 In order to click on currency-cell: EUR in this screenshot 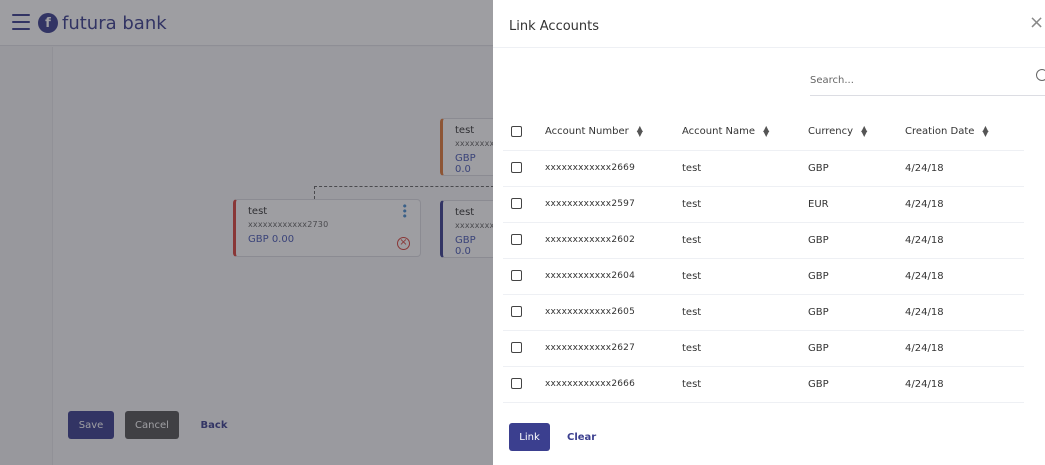, I will do `click(856, 204)`.